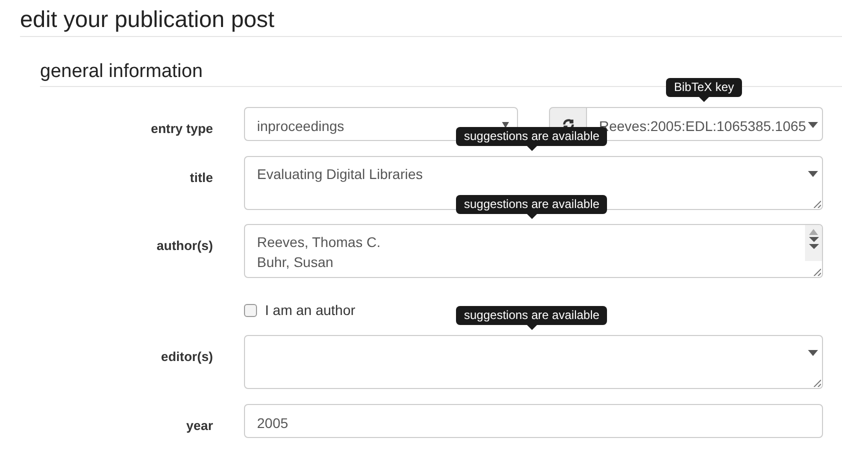  What do you see at coordinates (250, 310) in the screenshot?
I see `checkbox` at bounding box center [250, 310].